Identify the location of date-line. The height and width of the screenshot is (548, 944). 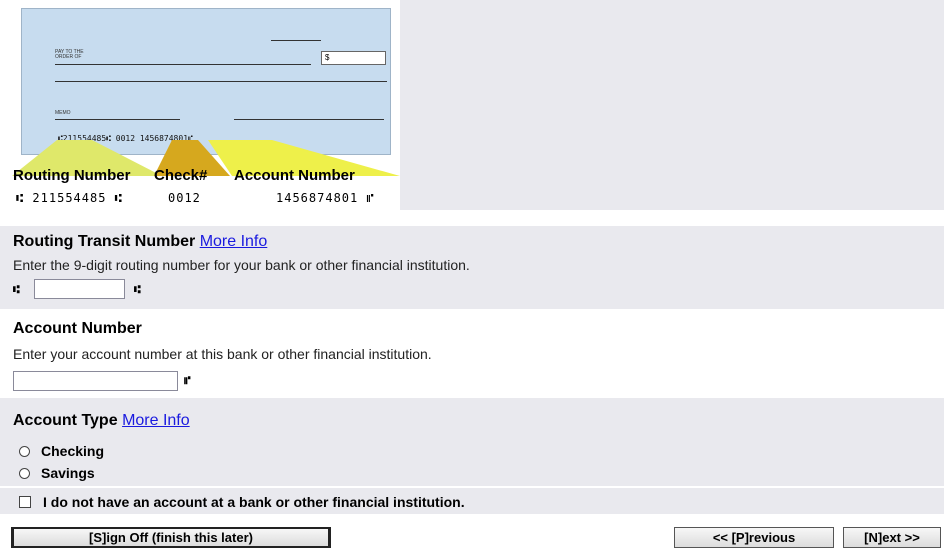
(296, 40).